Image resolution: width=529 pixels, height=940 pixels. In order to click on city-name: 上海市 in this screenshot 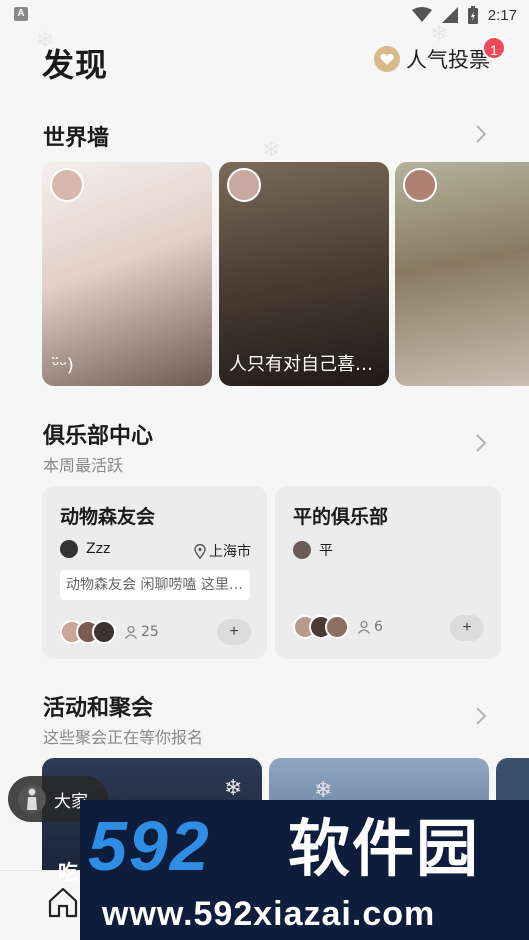, I will do `click(230, 552)`.